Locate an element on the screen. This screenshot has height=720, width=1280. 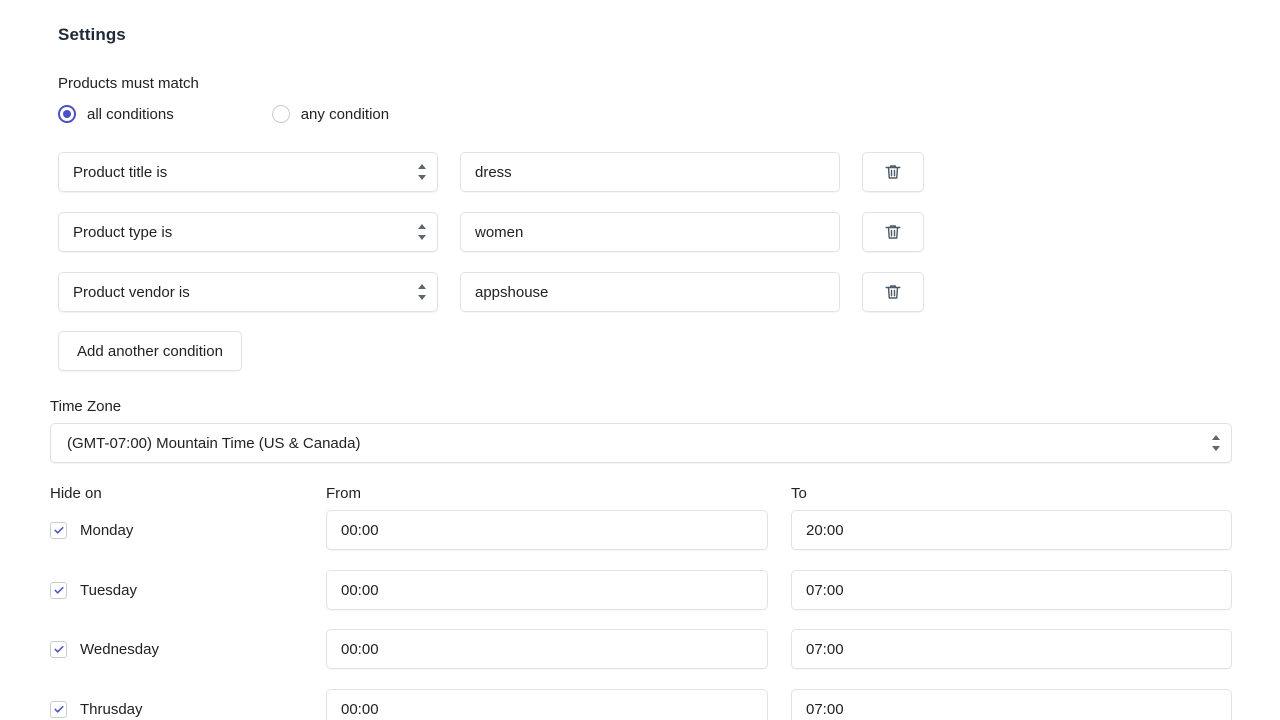
schedule-row: Thrusday 00:00 07:00 is located at coordinates (640, 704).